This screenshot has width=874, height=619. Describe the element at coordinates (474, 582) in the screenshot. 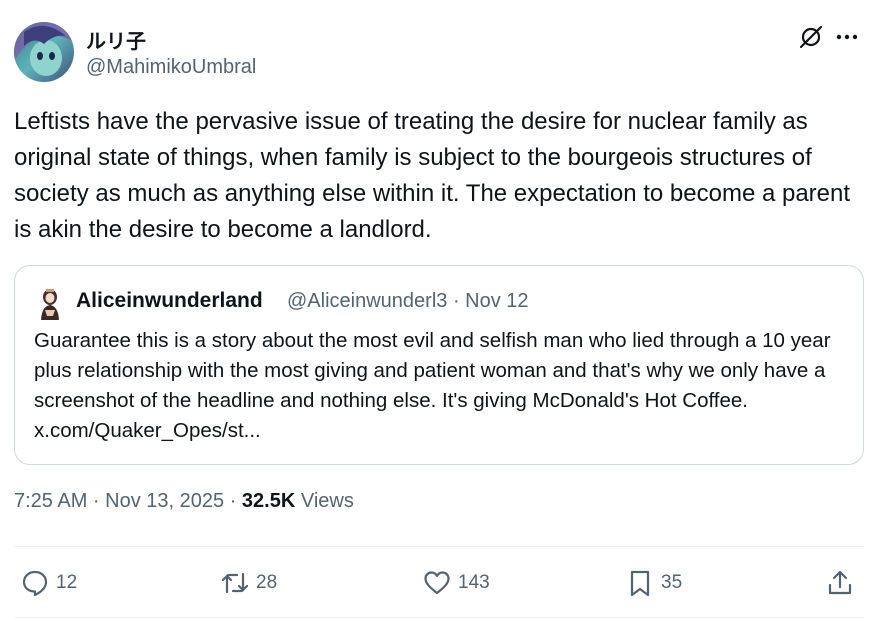

I see `like-count: 143` at that location.